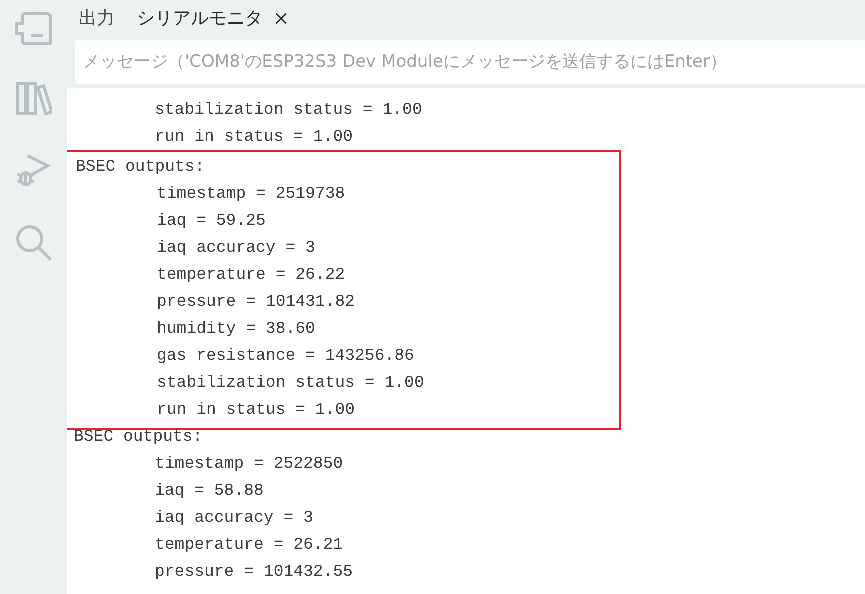  What do you see at coordinates (286, 356) in the screenshot?
I see `output-line: gas resistance = 143256.86` at bounding box center [286, 356].